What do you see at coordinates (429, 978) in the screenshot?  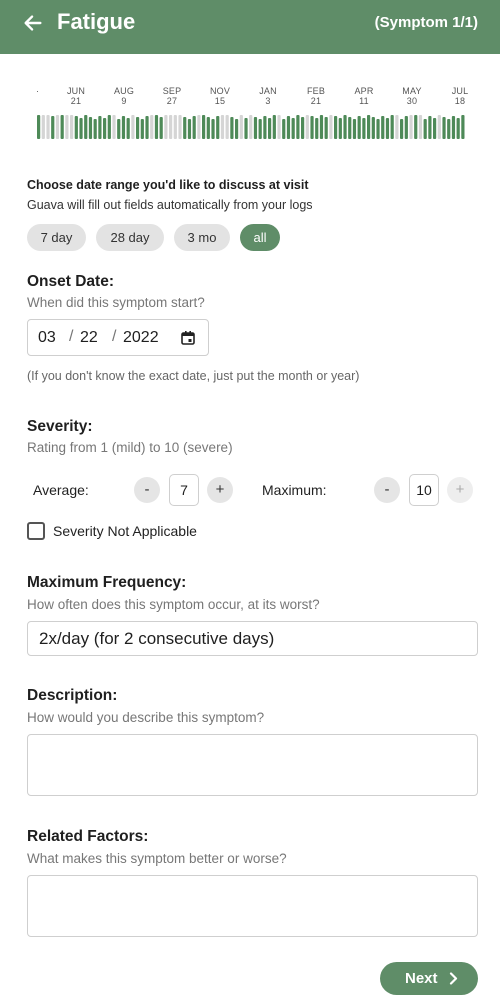 I see `next-button: Next` at bounding box center [429, 978].